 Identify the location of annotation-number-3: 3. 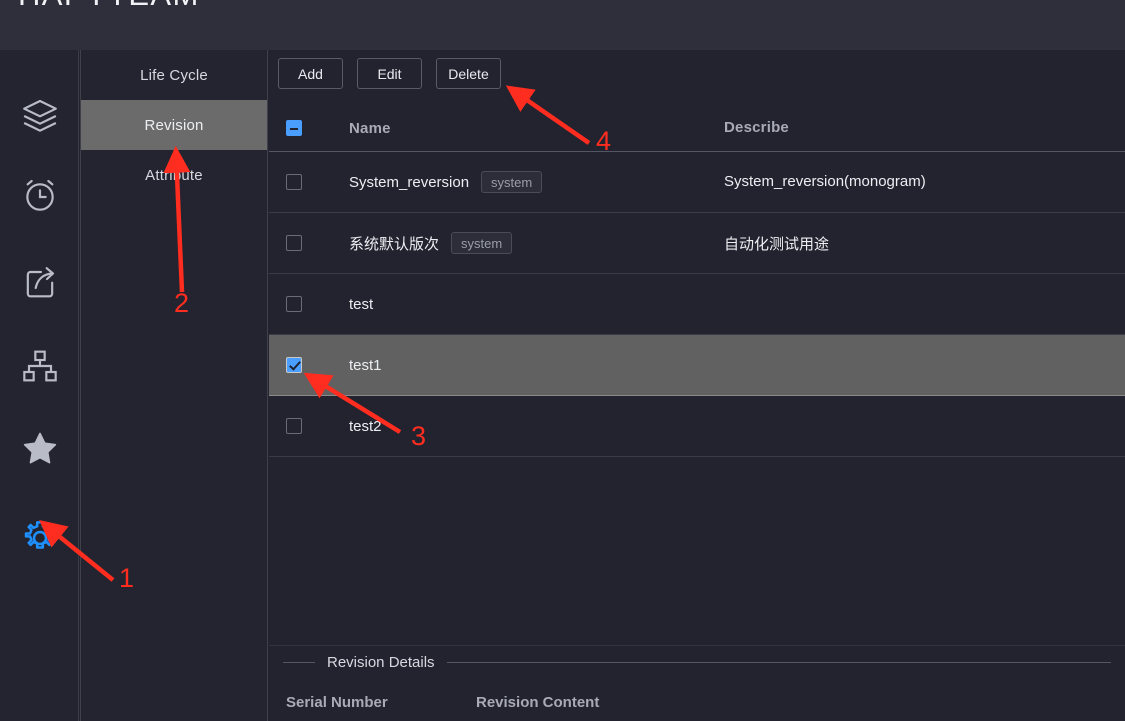
(419, 436).